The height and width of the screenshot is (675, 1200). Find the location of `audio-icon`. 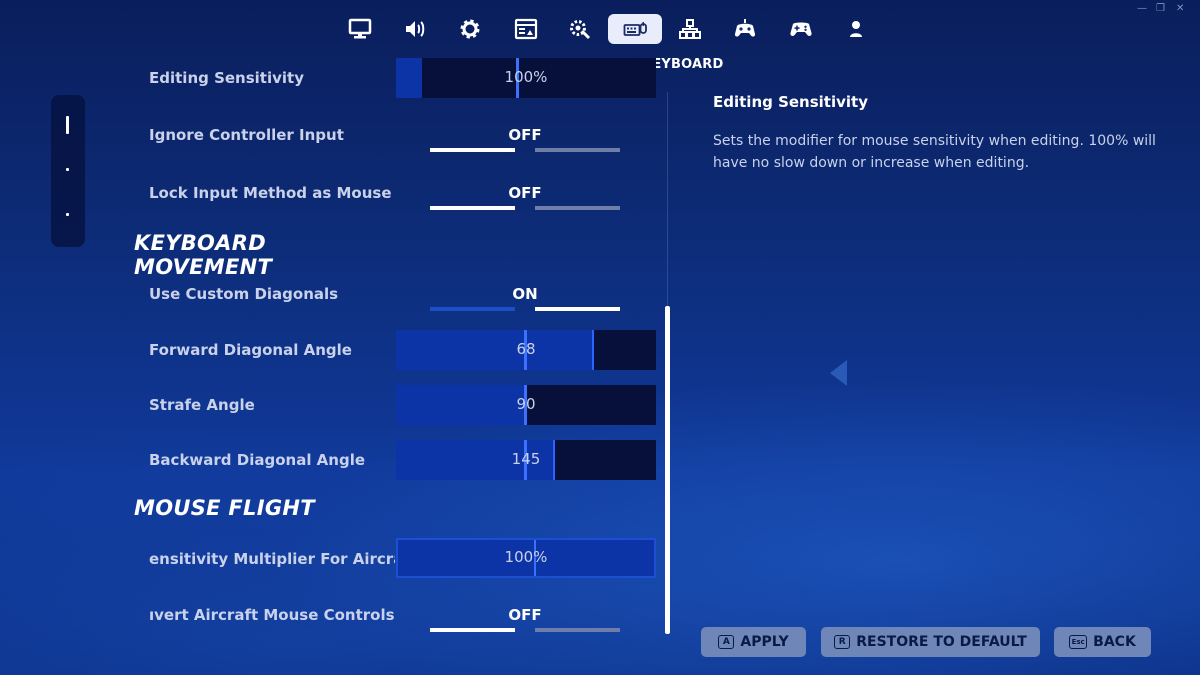

audio-icon is located at coordinates (415, 29).